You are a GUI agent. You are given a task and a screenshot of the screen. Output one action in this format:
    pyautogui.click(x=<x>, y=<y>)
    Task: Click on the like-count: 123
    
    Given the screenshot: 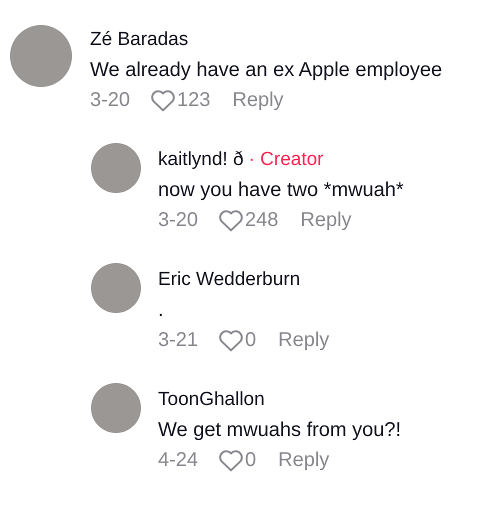 What is the action you would take?
    pyautogui.click(x=193, y=100)
    